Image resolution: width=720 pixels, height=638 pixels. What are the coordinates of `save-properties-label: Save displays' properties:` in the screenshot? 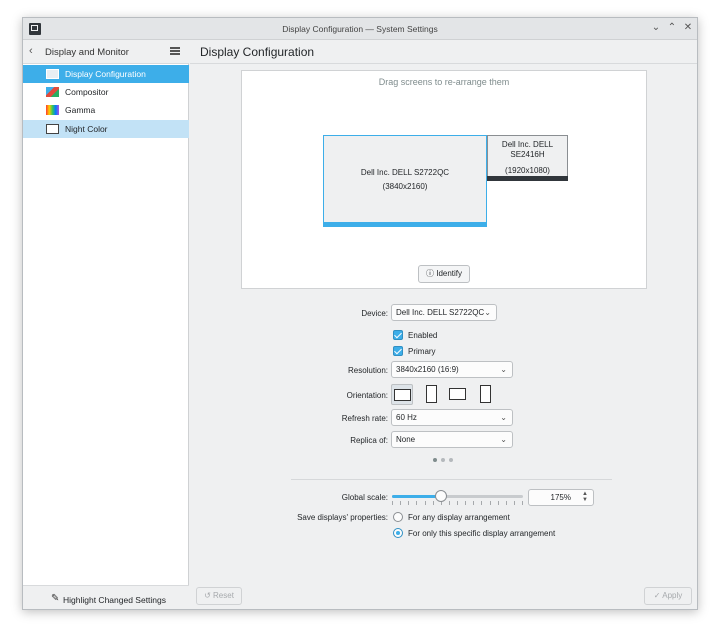 It's located at (342, 517).